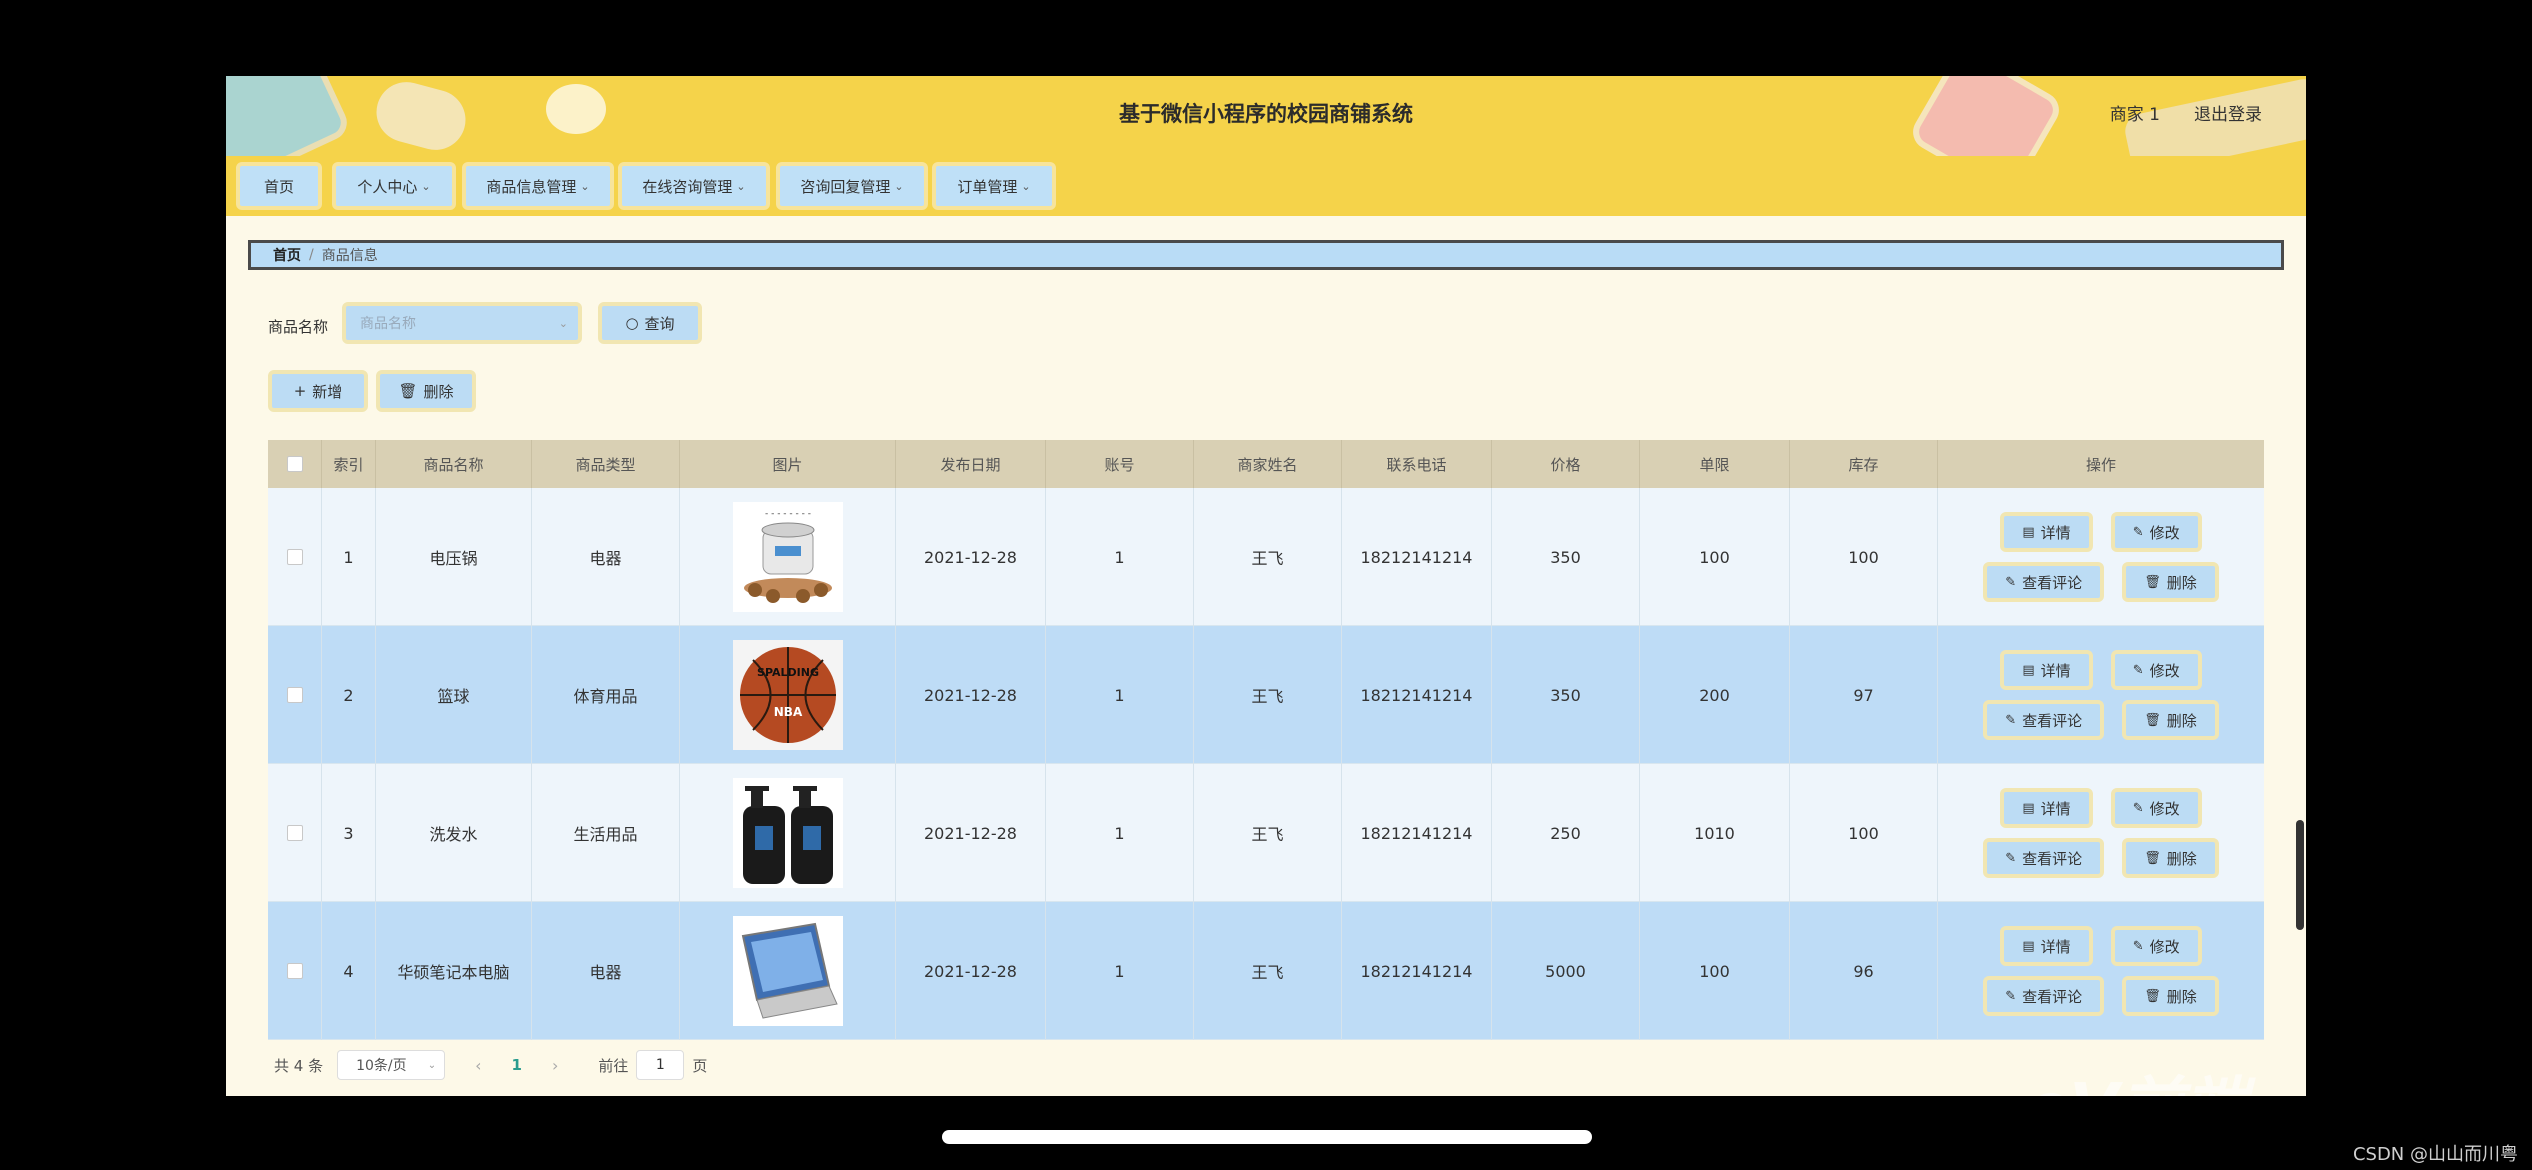 Image resolution: width=2532 pixels, height=1170 pixels. I want to click on nav-product-management: 商品信息管理 ⌄, so click(538, 186).